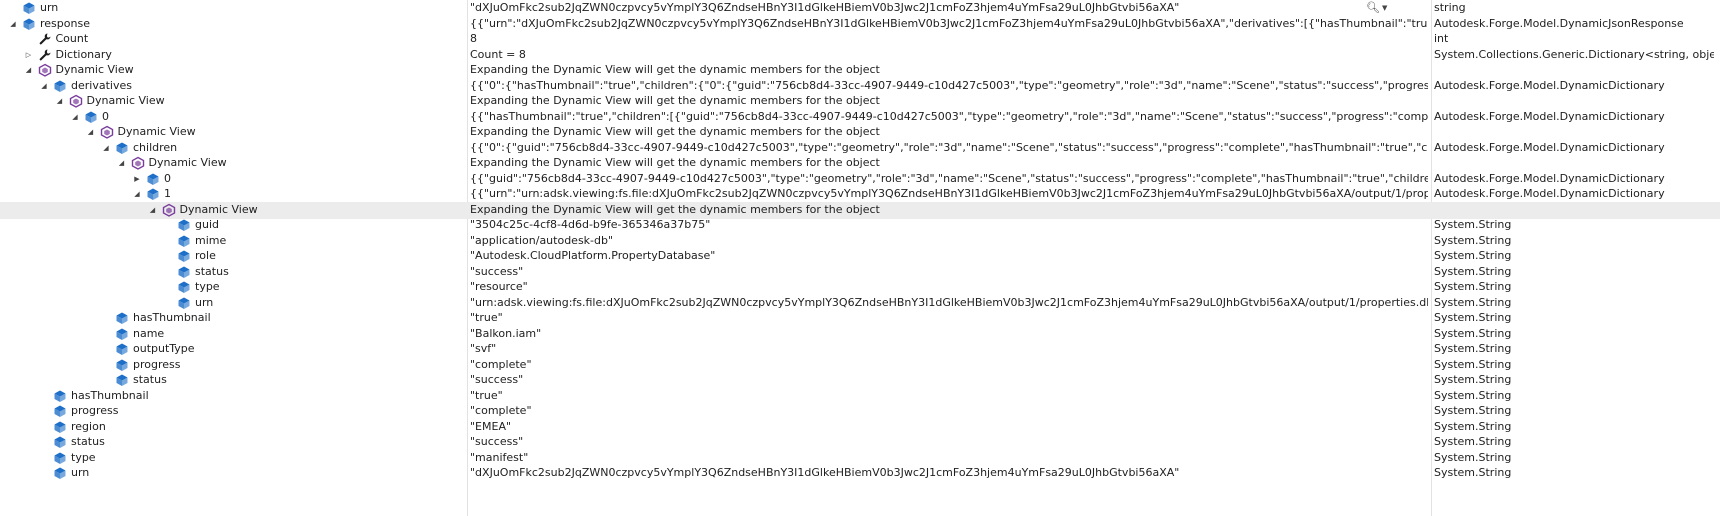 The width and height of the screenshot is (1720, 516). Describe the element at coordinates (1549, 193) in the screenshot. I see `row-type: Autodesk.Forge.Model.DynamicDictionary` at that location.